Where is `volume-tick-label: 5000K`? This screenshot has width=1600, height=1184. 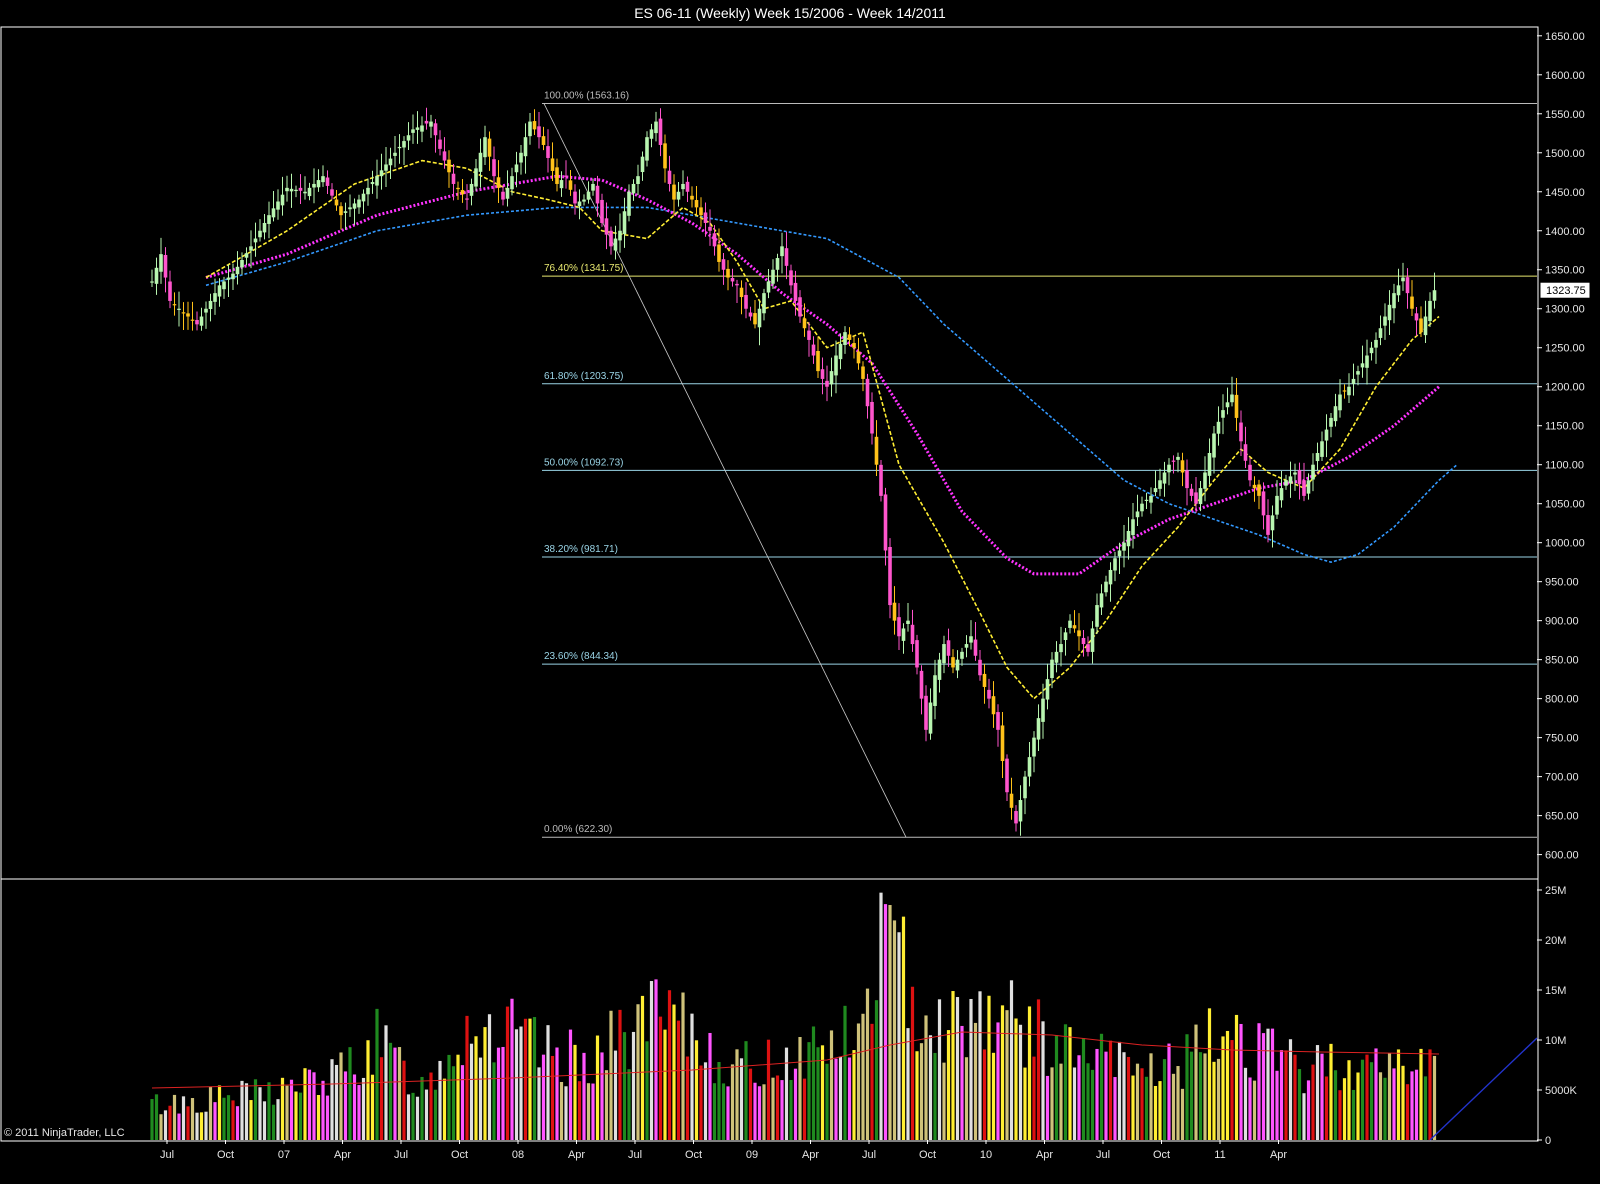
volume-tick-label: 5000K is located at coordinates (1561, 1091).